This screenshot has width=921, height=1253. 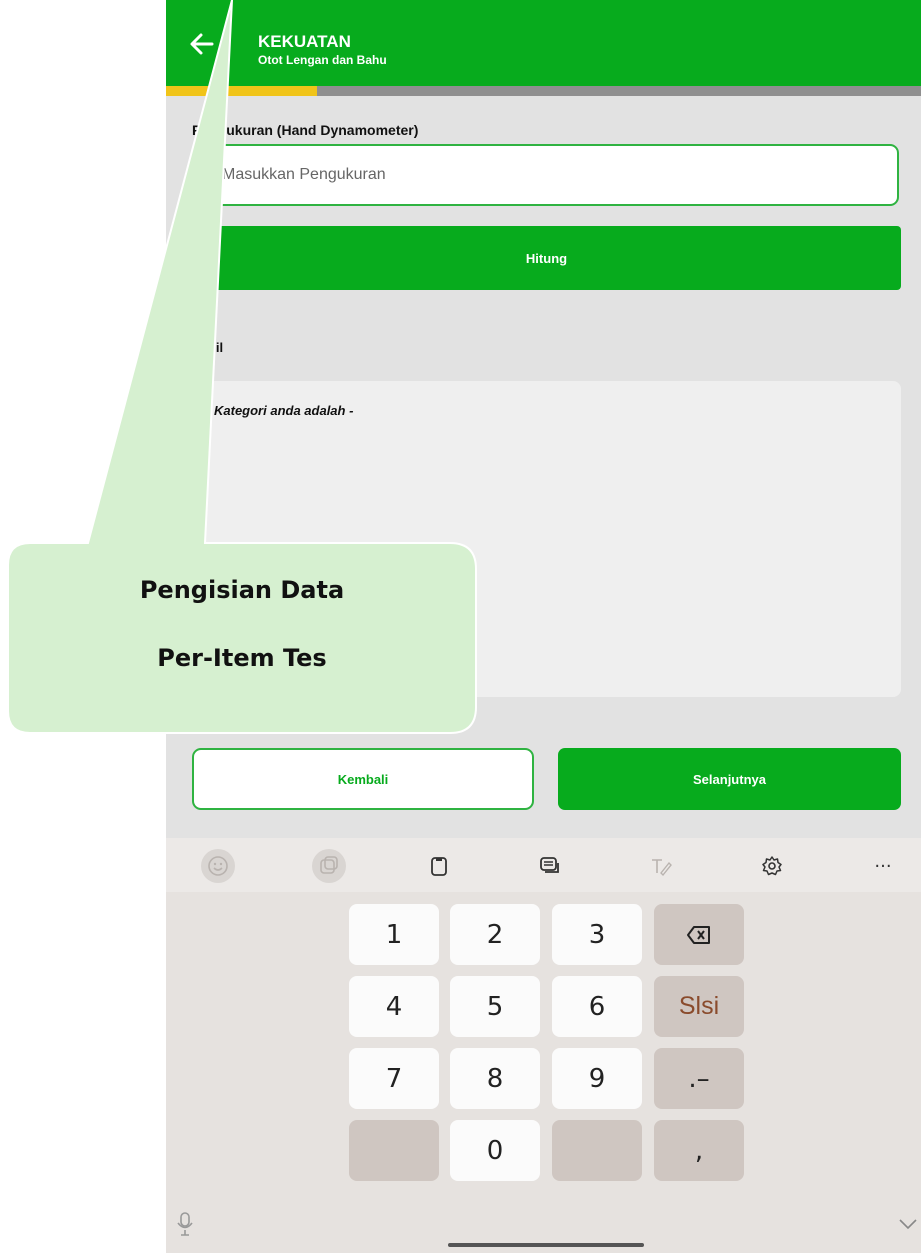 I want to click on emoji-icon, so click(x=218, y=866).